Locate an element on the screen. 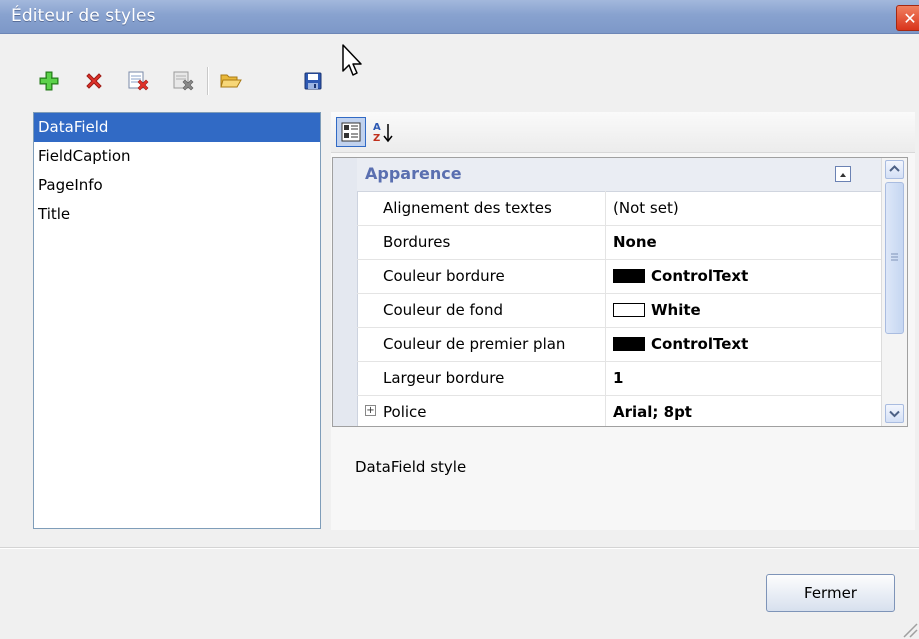 The height and width of the screenshot is (639, 919). delete-style-icon is located at coordinates (138, 81).